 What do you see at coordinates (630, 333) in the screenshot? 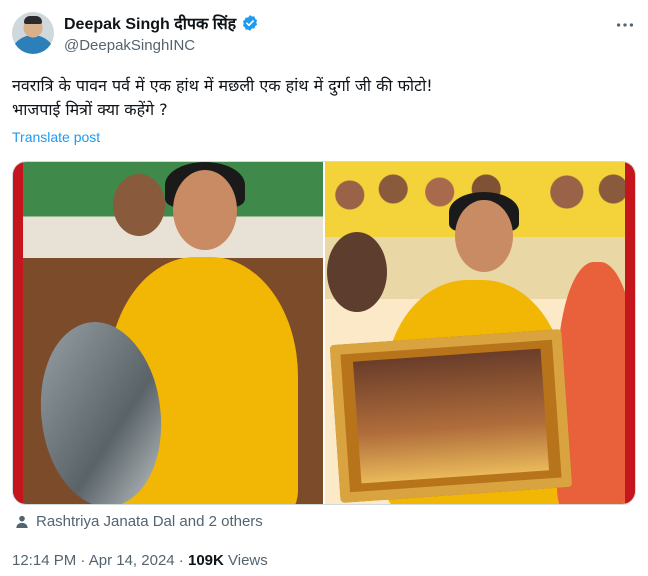
I see `photo-border-right` at bounding box center [630, 333].